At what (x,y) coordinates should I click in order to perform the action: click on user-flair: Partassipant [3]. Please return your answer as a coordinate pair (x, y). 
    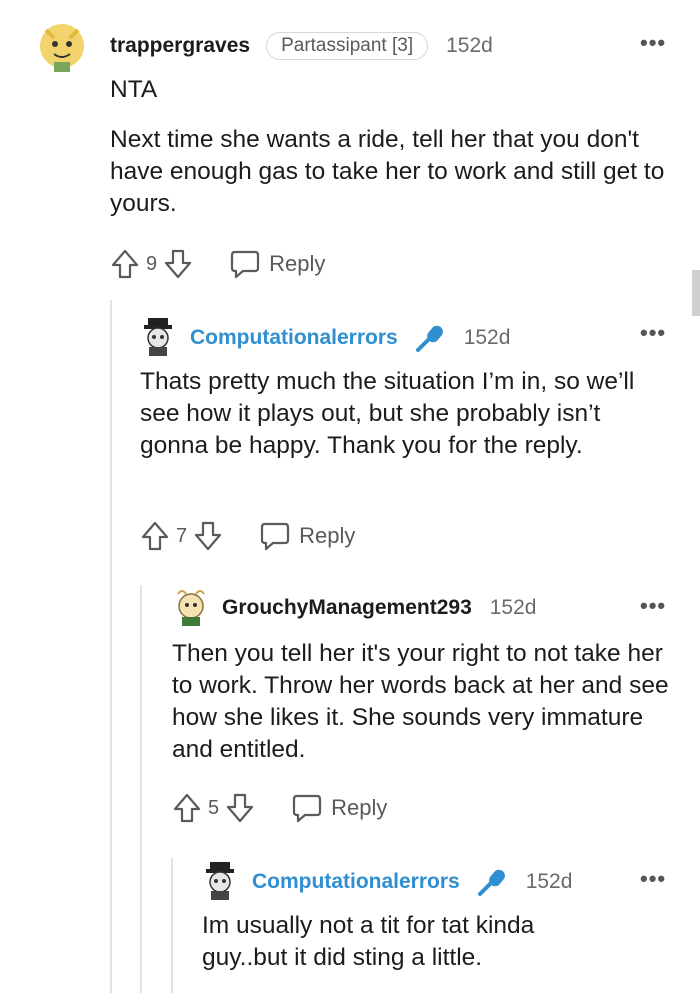
    Looking at the image, I should click on (347, 46).